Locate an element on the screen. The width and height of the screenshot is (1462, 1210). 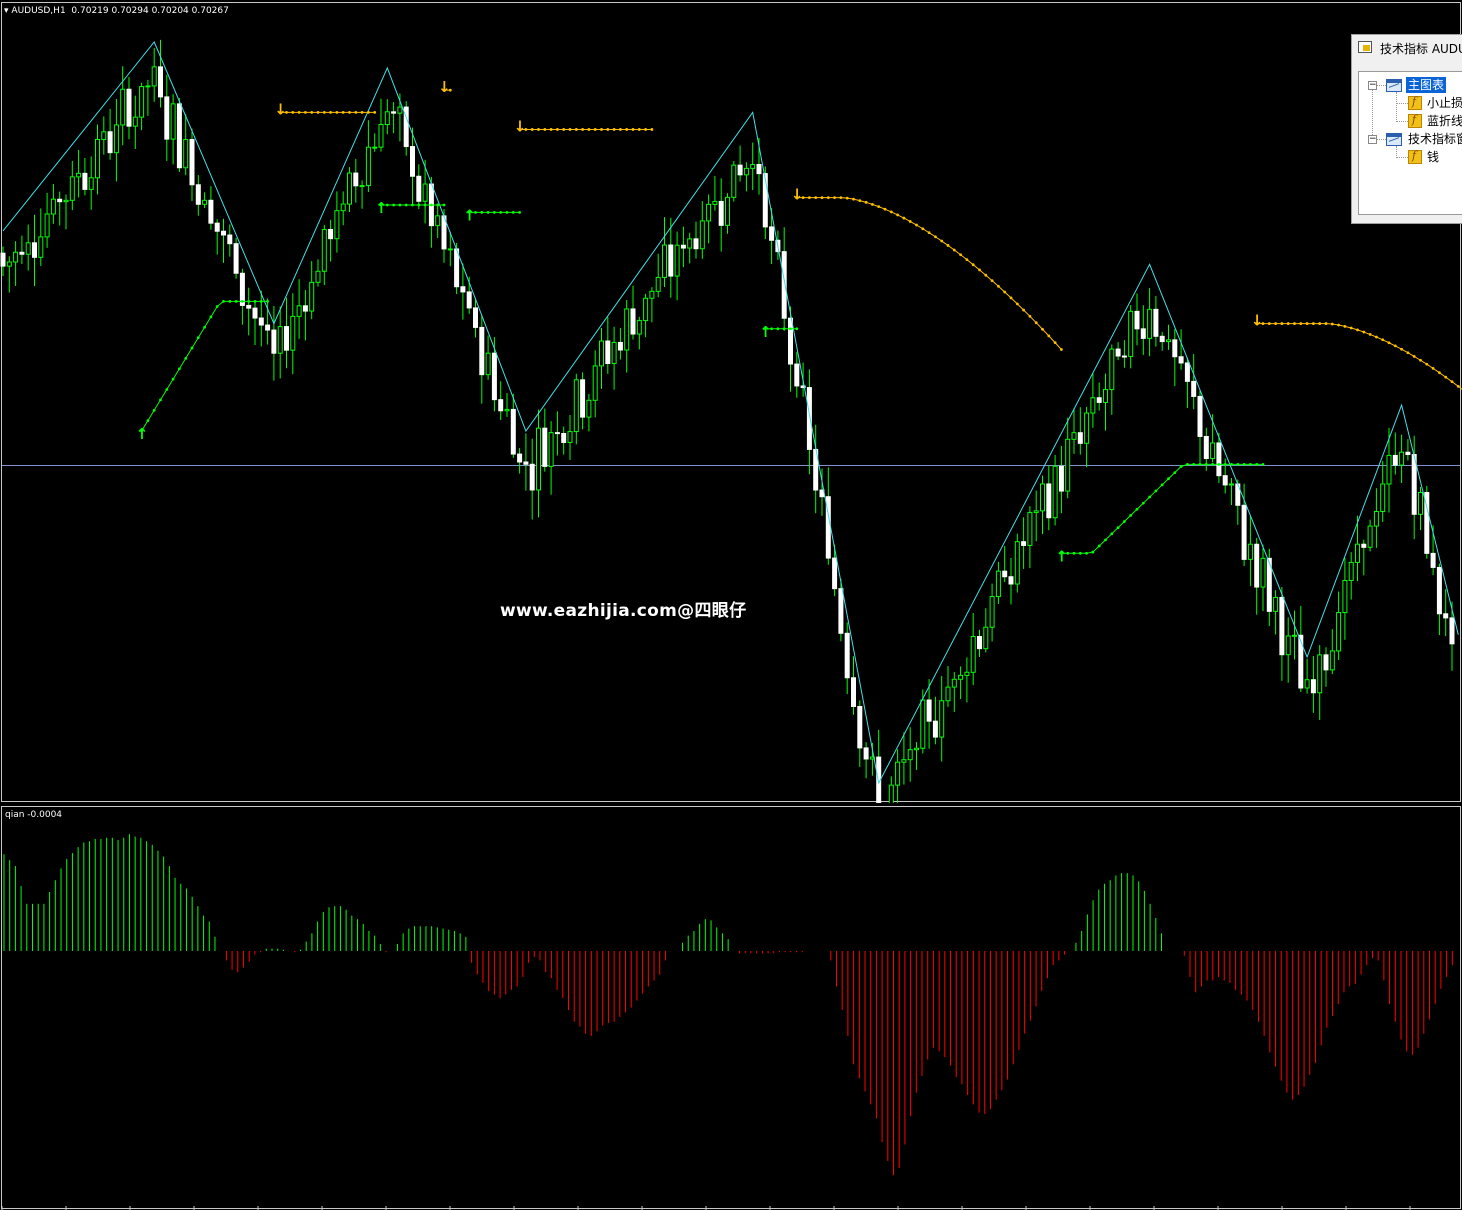
indicator-tree: − 主图表 小止损 蓝折线 − 技术指标窗 钱 is located at coordinates (1410, 143).